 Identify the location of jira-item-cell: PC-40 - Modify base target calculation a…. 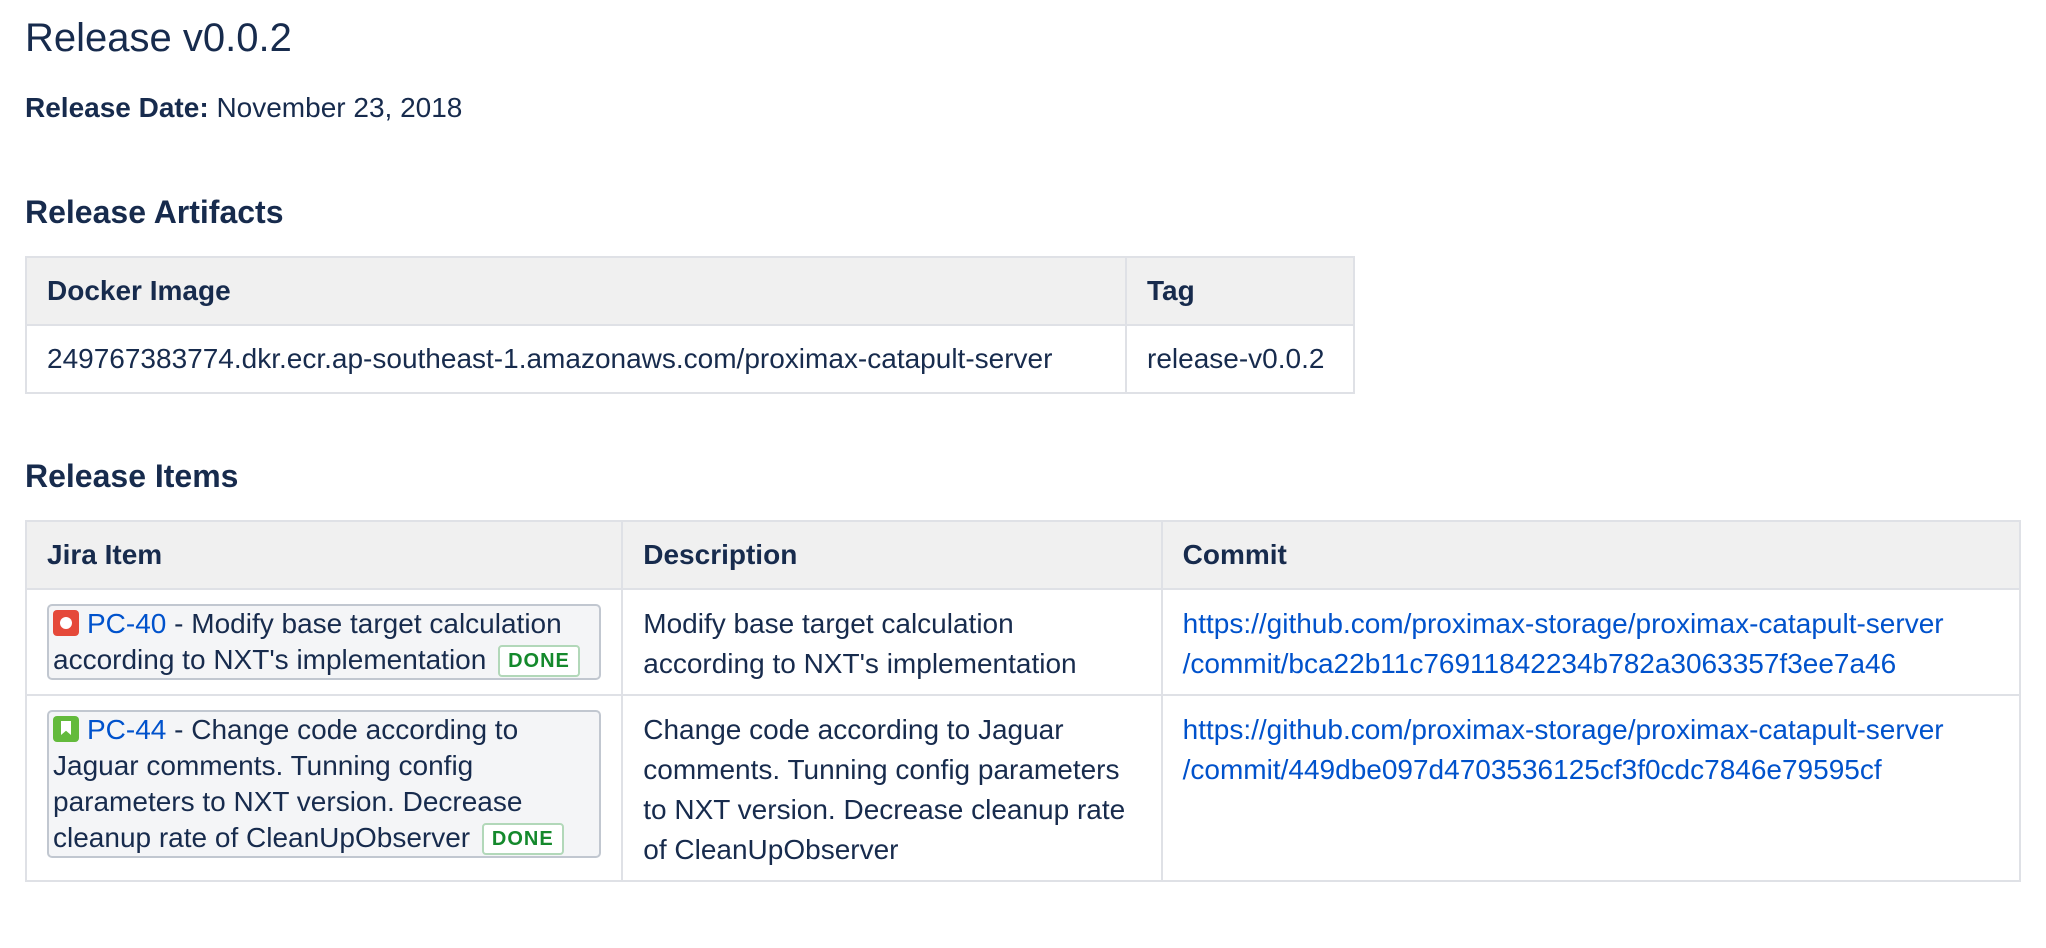
(324, 642).